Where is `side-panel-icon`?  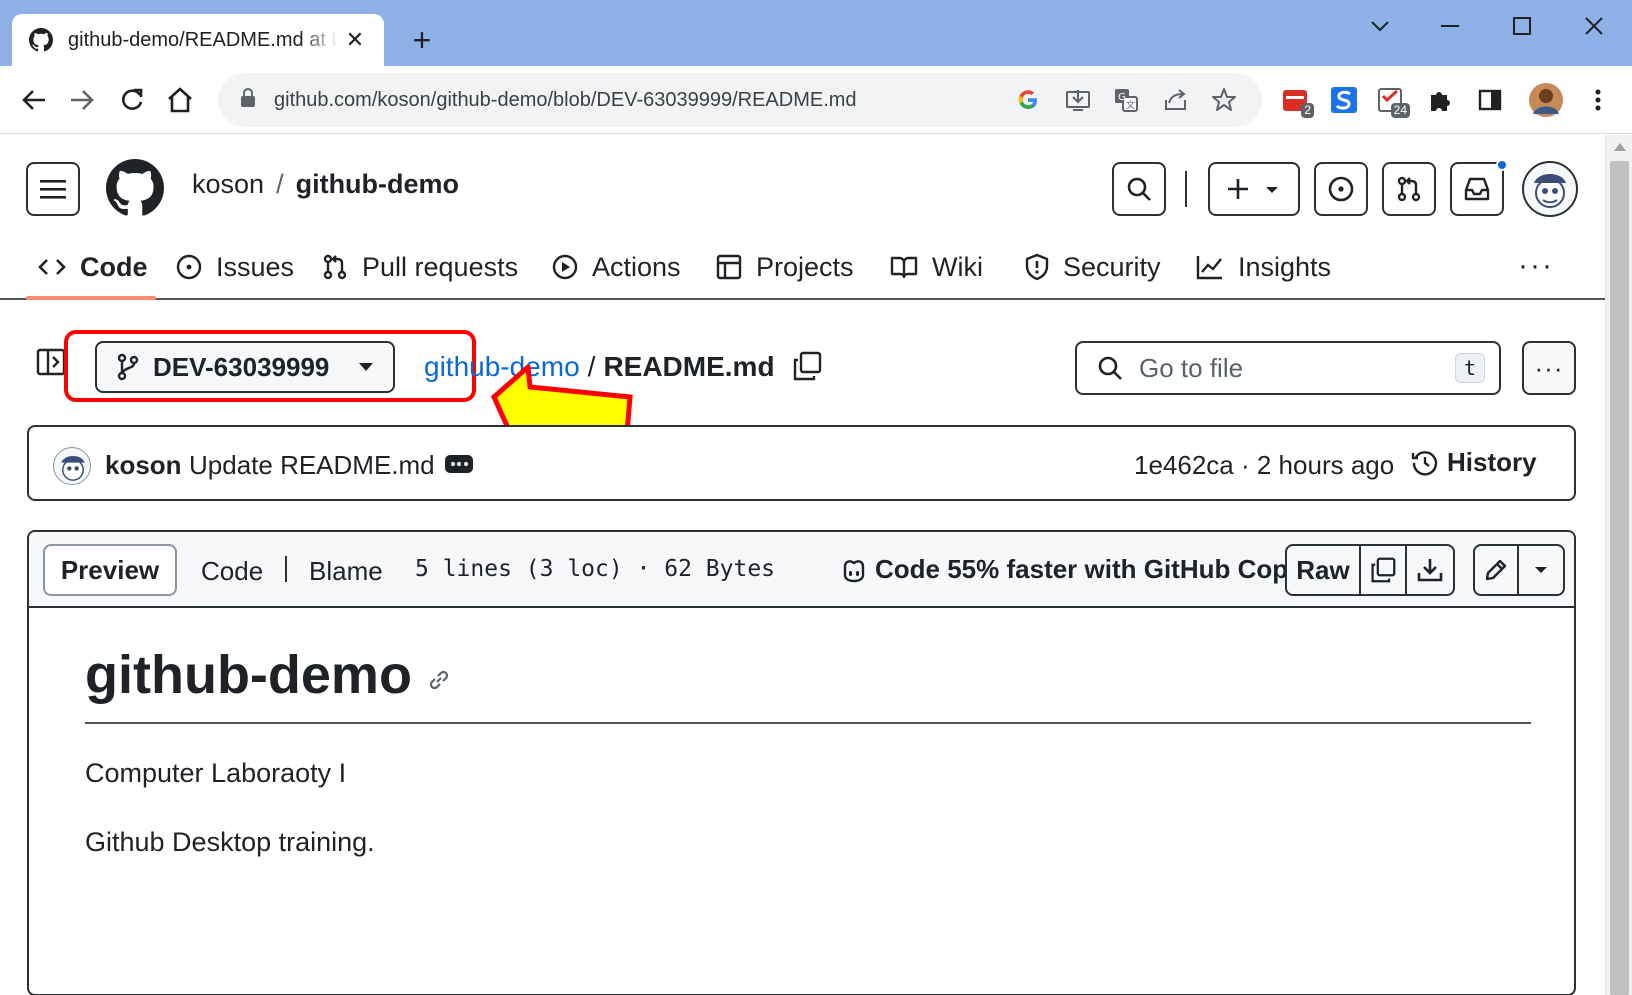 side-panel-icon is located at coordinates (1490, 100).